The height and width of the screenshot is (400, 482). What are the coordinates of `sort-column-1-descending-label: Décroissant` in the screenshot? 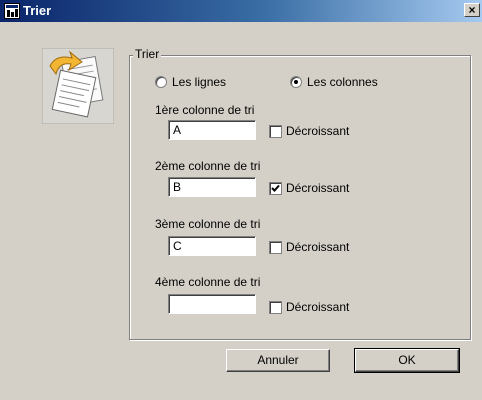 It's located at (318, 131).